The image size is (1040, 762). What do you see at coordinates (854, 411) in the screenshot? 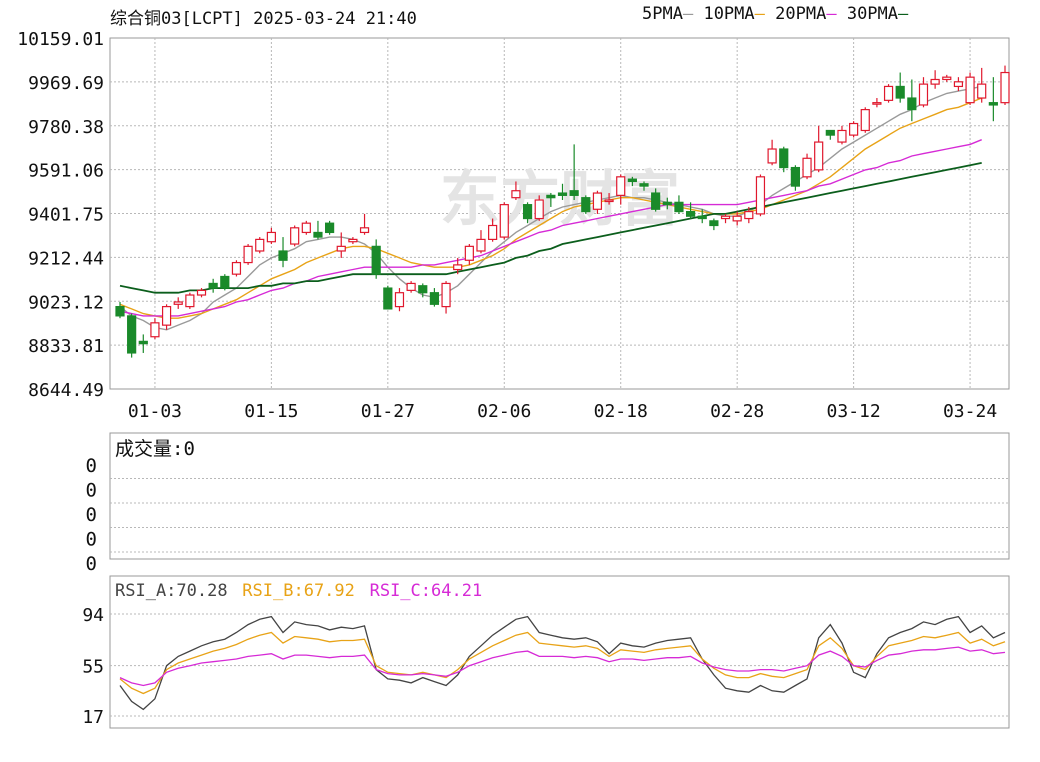
I see `date-tick-label: 03-12` at bounding box center [854, 411].